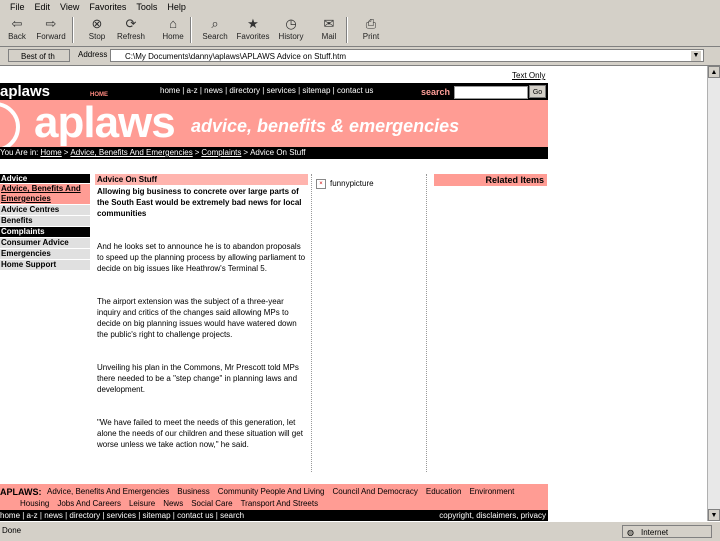 The height and width of the screenshot is (541, 720). I want to click on print-button: ⎙ Print, so click(371, 30).